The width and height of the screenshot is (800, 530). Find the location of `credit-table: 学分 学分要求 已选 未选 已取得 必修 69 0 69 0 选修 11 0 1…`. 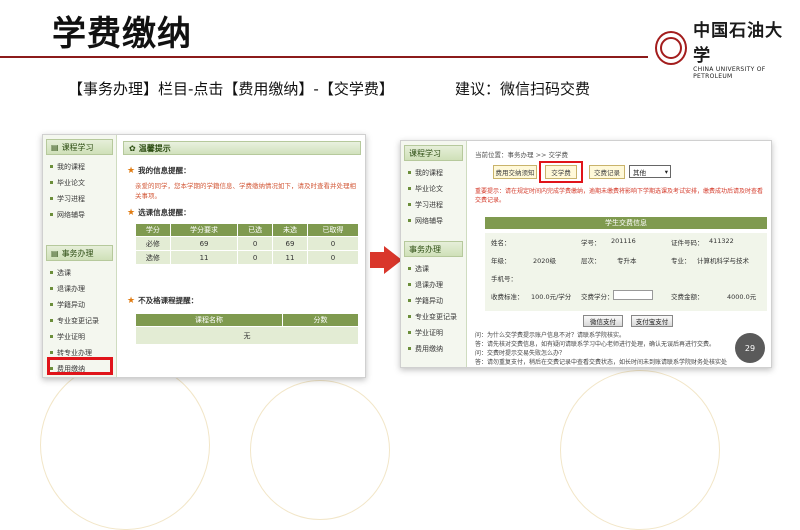

credit-table: 学分 学分要求 已选 未选 已取得 必修 69 0 69 0 选修 11 0 1… is located at coordinates (247, 244).